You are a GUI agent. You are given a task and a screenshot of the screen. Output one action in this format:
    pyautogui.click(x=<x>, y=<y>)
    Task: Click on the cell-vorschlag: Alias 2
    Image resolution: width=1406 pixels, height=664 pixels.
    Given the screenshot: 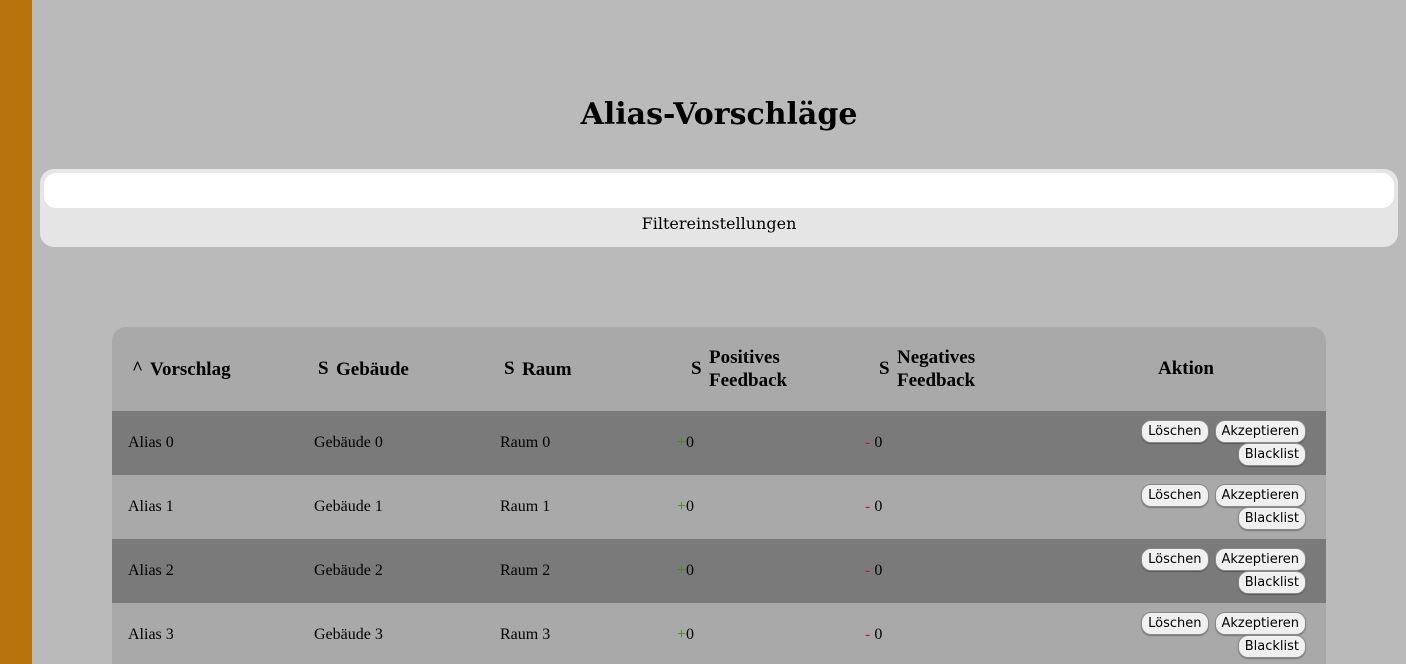 What is the action you would take?
    pyautogui.click(x=151, y=570)
    